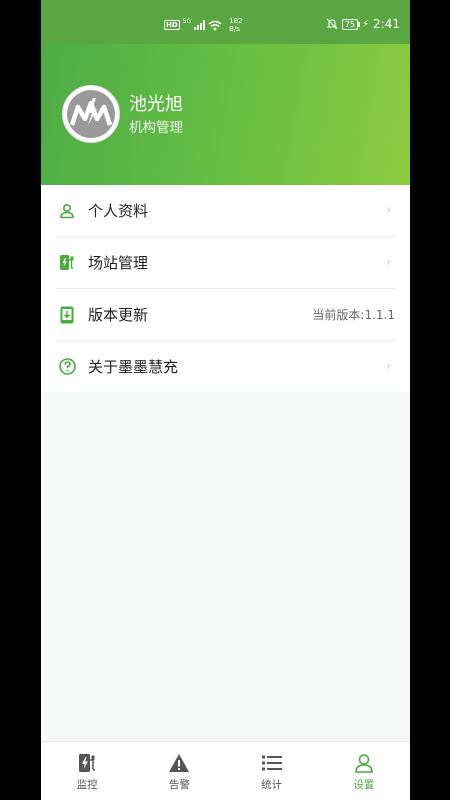 This screenshot has height=800, width=450. Describe the element at coordinates (172, 25) in the screenshot. I see `hd-badge: HD` at that location.